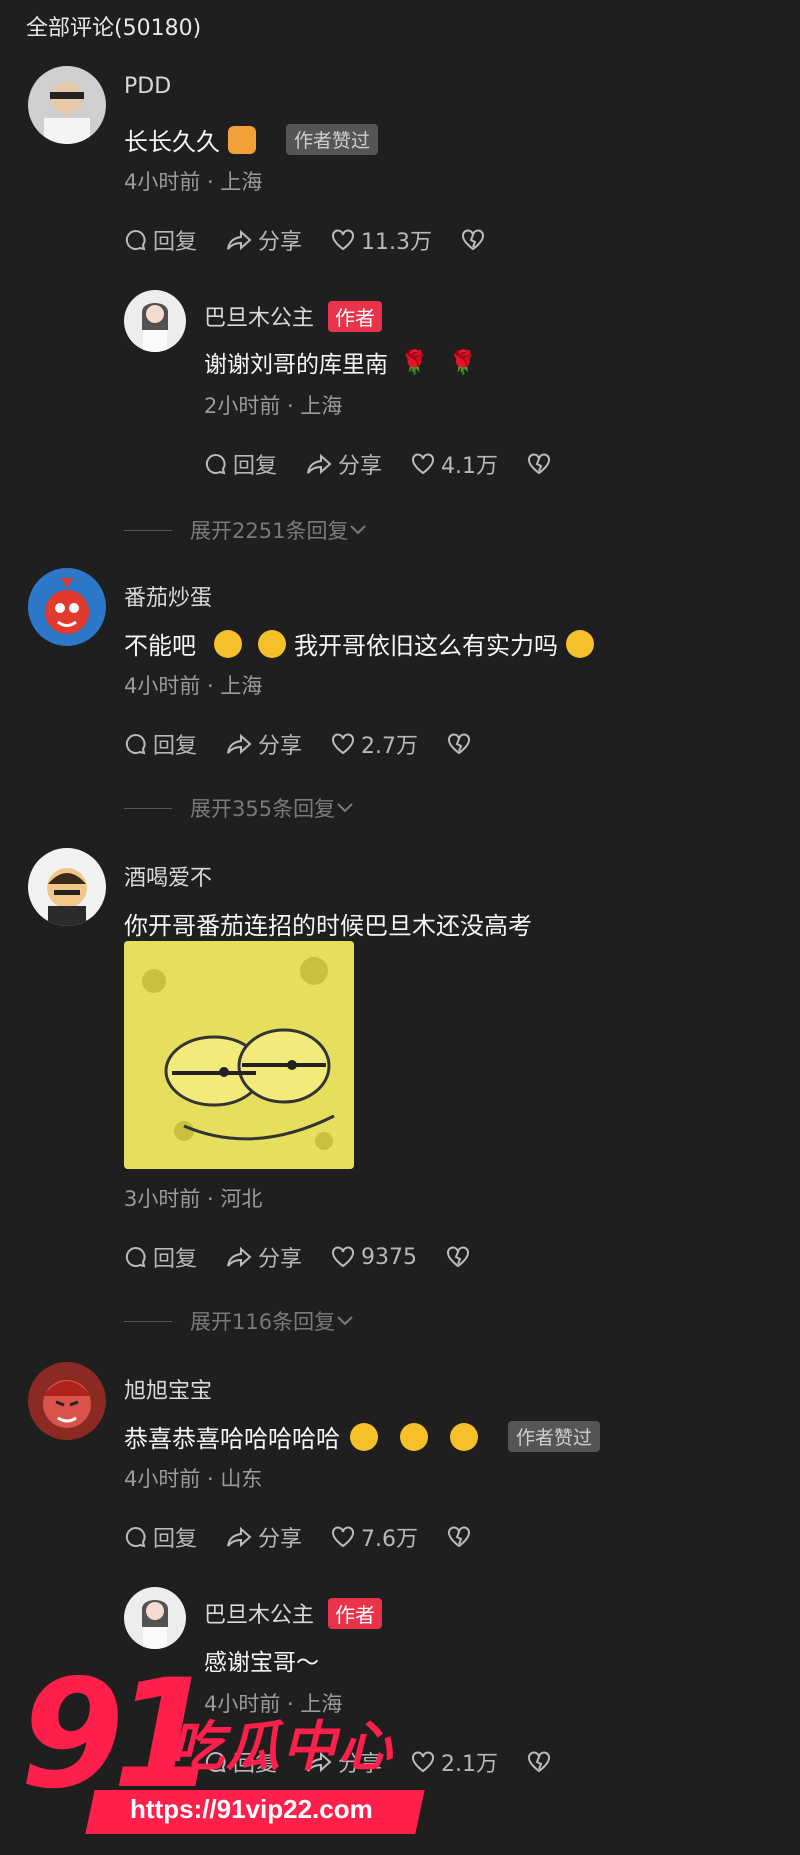 The image size is (800, 1855). Describe the element at coordinates (168, 876) in the screenshot. I see `username: 酒喝爱不` at that location.